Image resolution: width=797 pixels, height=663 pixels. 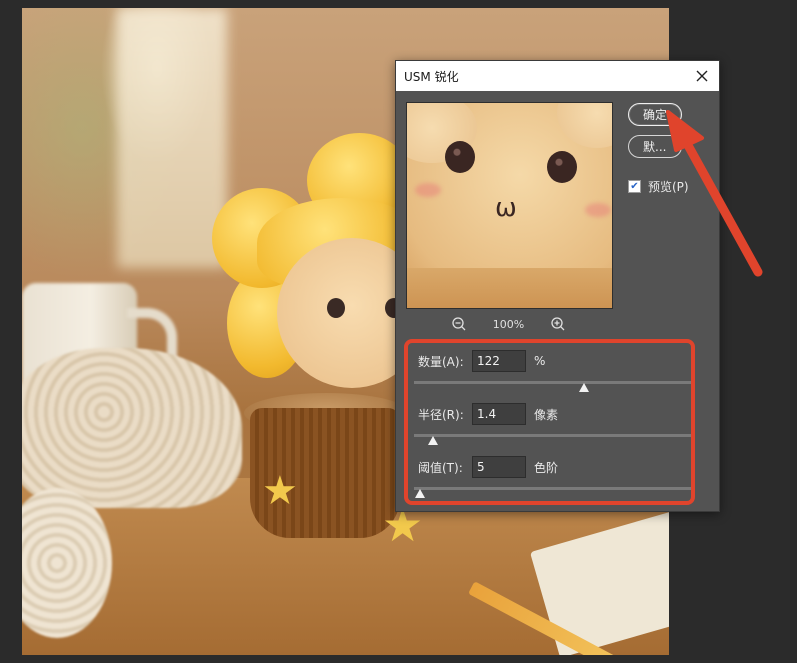 I want to click on radius-slider-thumb, so click(x=433, y=440).